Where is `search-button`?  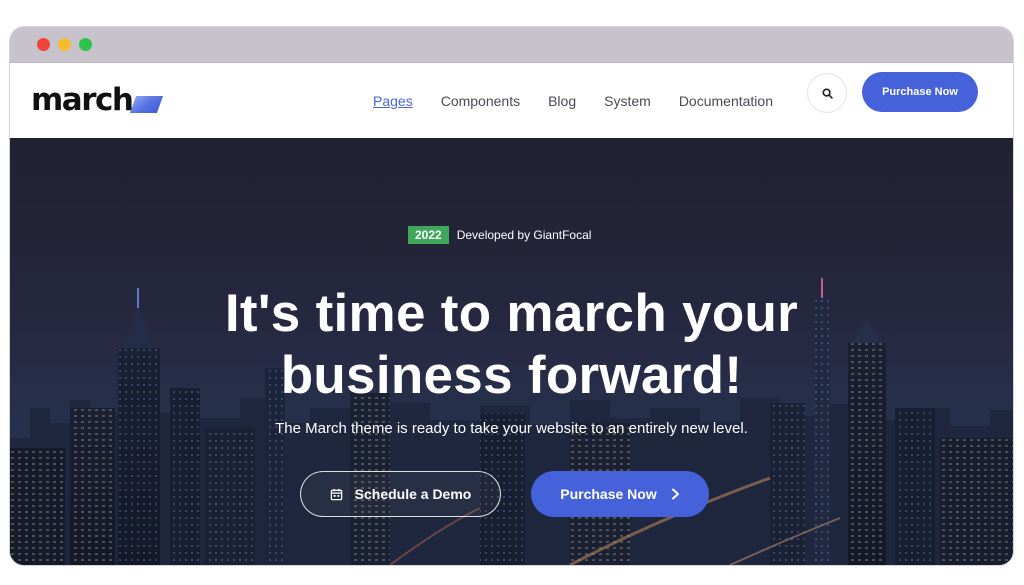
search-button is located at coordinates (827, 93).